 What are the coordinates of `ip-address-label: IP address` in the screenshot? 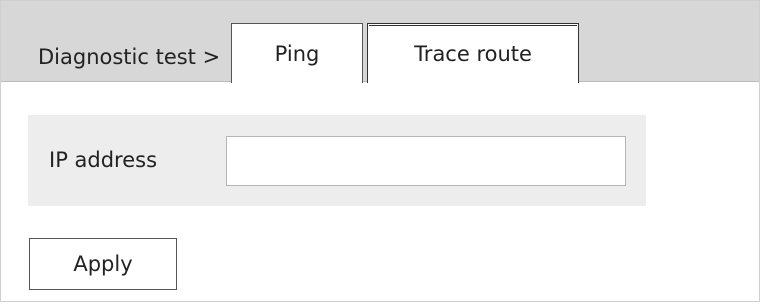 It's located at (103, 160).